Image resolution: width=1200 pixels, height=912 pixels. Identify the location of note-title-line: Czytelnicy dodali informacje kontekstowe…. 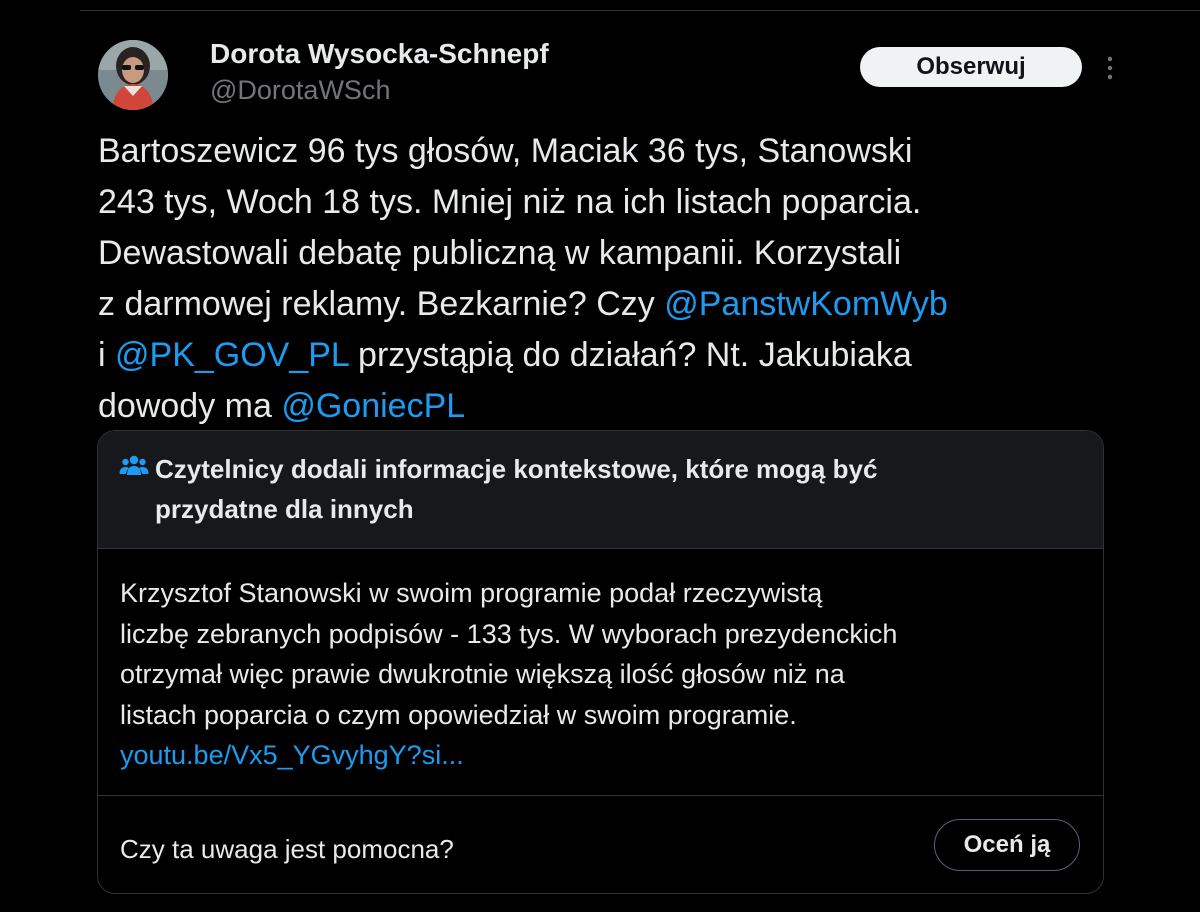
(516, 469).